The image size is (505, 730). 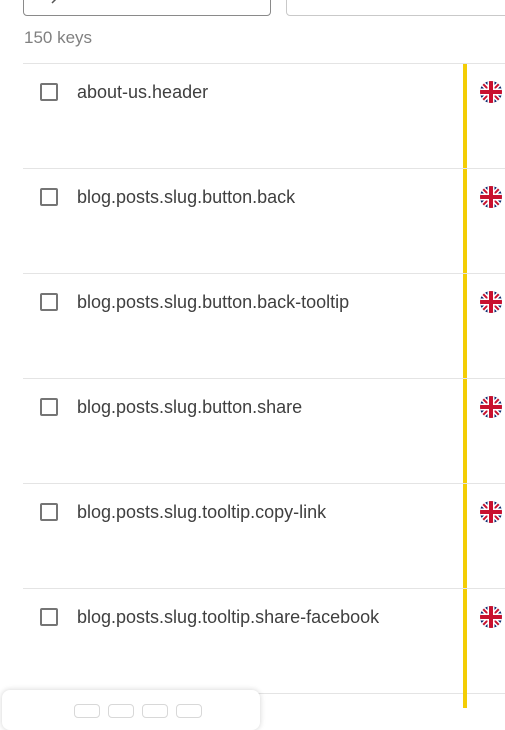 I want to click on floating-toolbar, so click(x=131, y=710).